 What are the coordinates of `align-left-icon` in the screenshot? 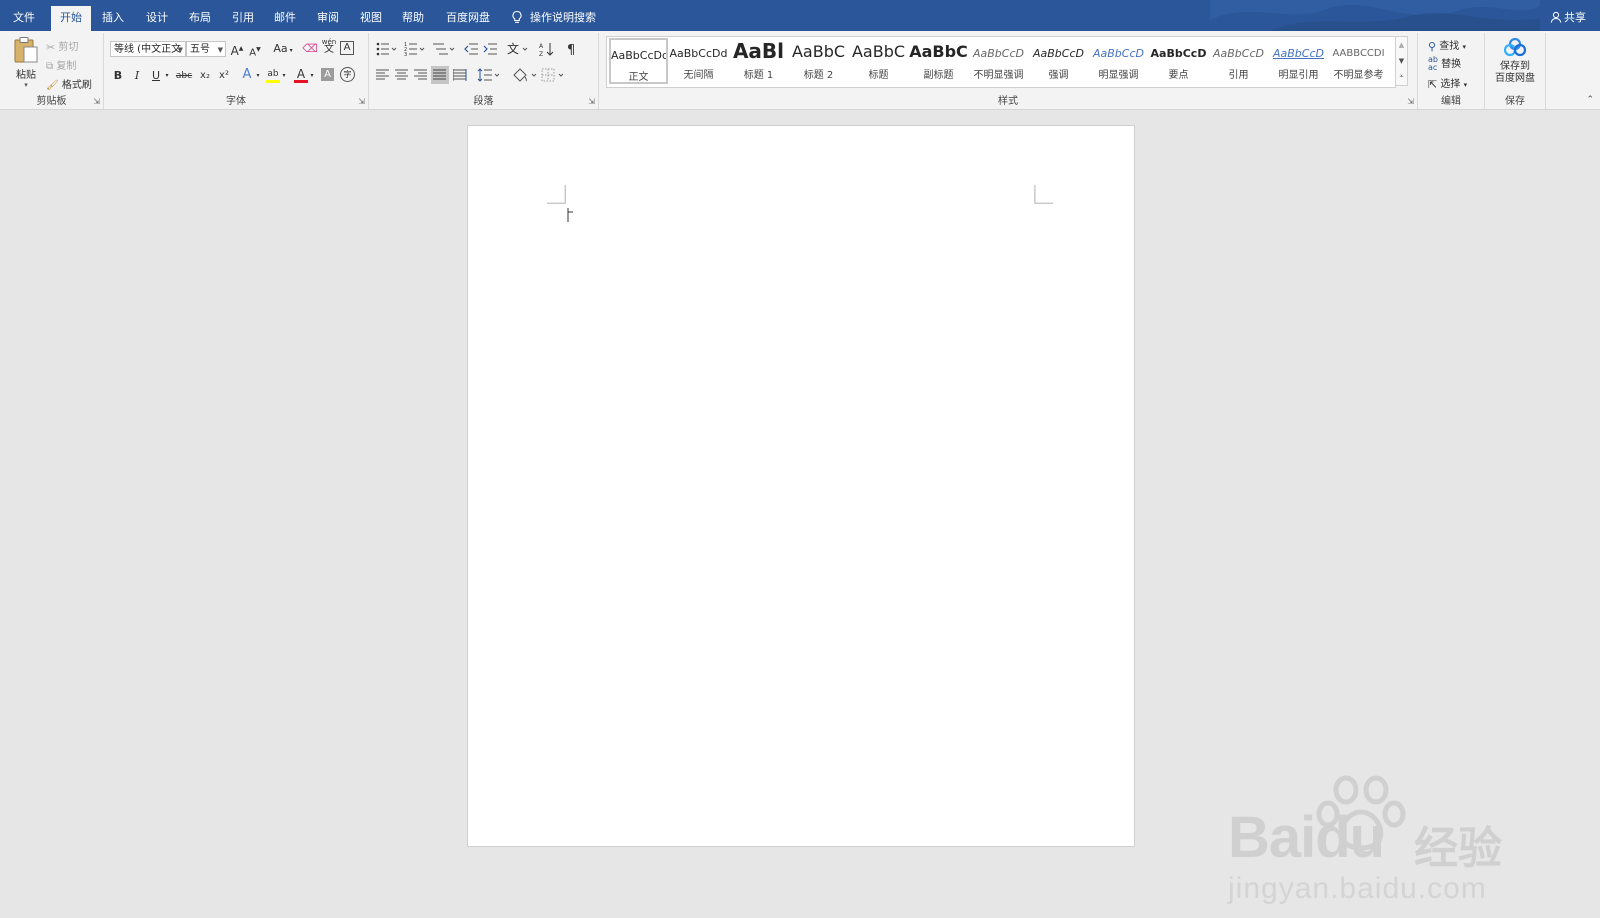 It's located at (383, 75).